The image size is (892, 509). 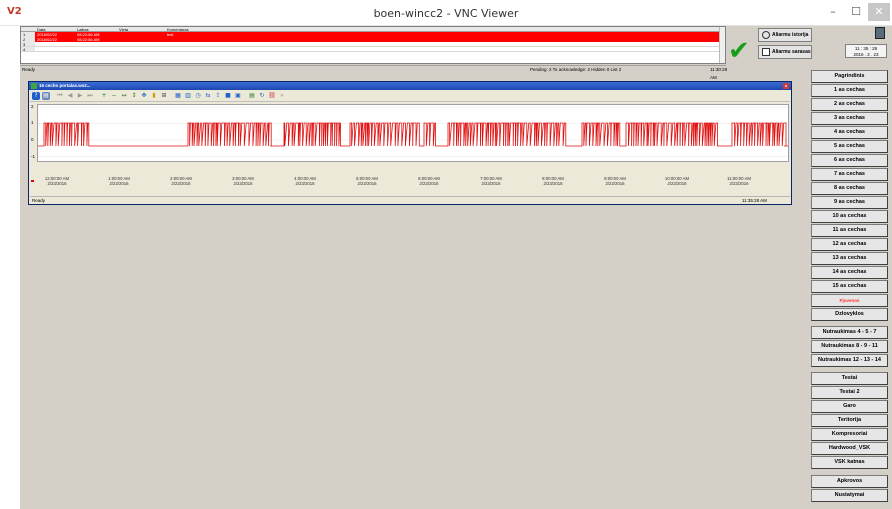 What do you see at coordinates (615, 181) in the screenshot?
I see `x-tick: 9:00:00 AM 2/23/2016` at bounding box center [615, 181].